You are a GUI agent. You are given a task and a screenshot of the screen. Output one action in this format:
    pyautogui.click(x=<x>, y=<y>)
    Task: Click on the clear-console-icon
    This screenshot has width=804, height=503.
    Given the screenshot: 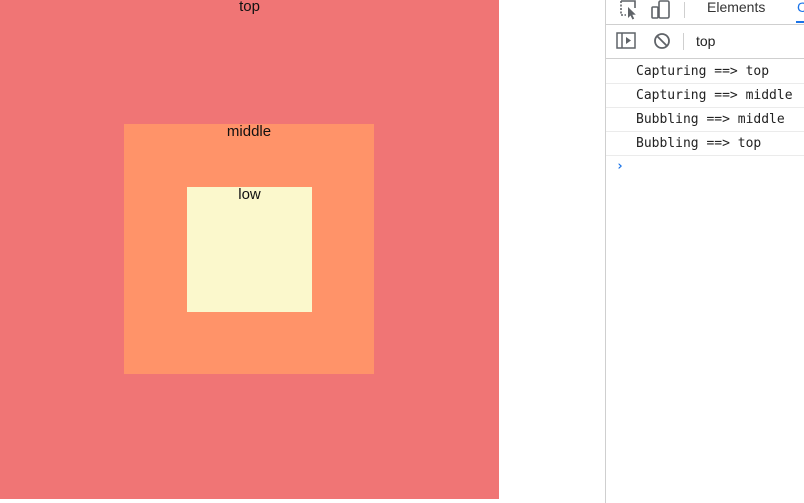 What is the action you would take?
    pyautogui.click(x=663, y=42)
    